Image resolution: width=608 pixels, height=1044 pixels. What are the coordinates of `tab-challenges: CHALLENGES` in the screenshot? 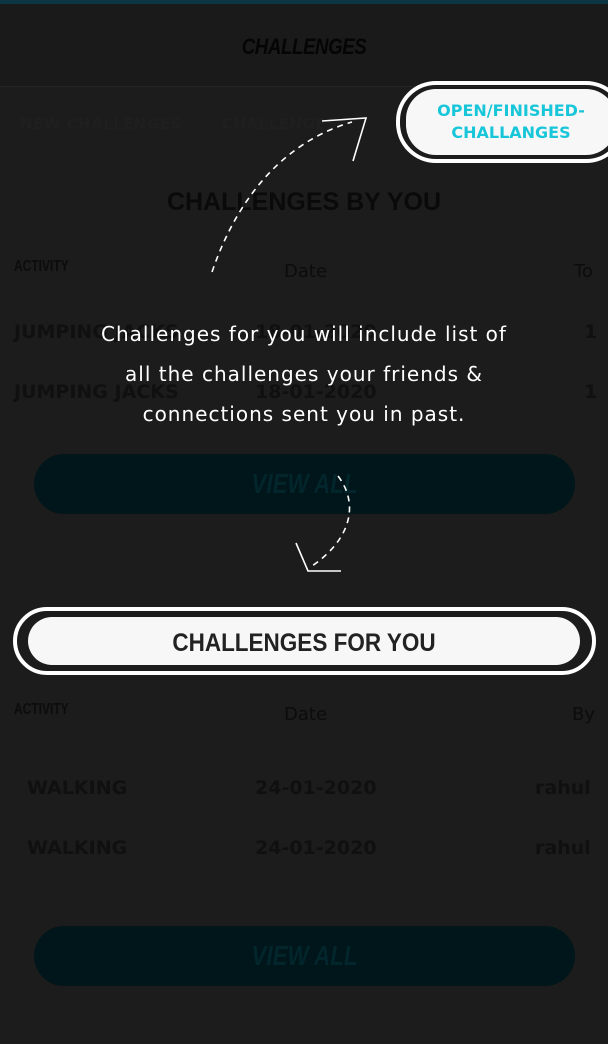 It's located at (279, 124).